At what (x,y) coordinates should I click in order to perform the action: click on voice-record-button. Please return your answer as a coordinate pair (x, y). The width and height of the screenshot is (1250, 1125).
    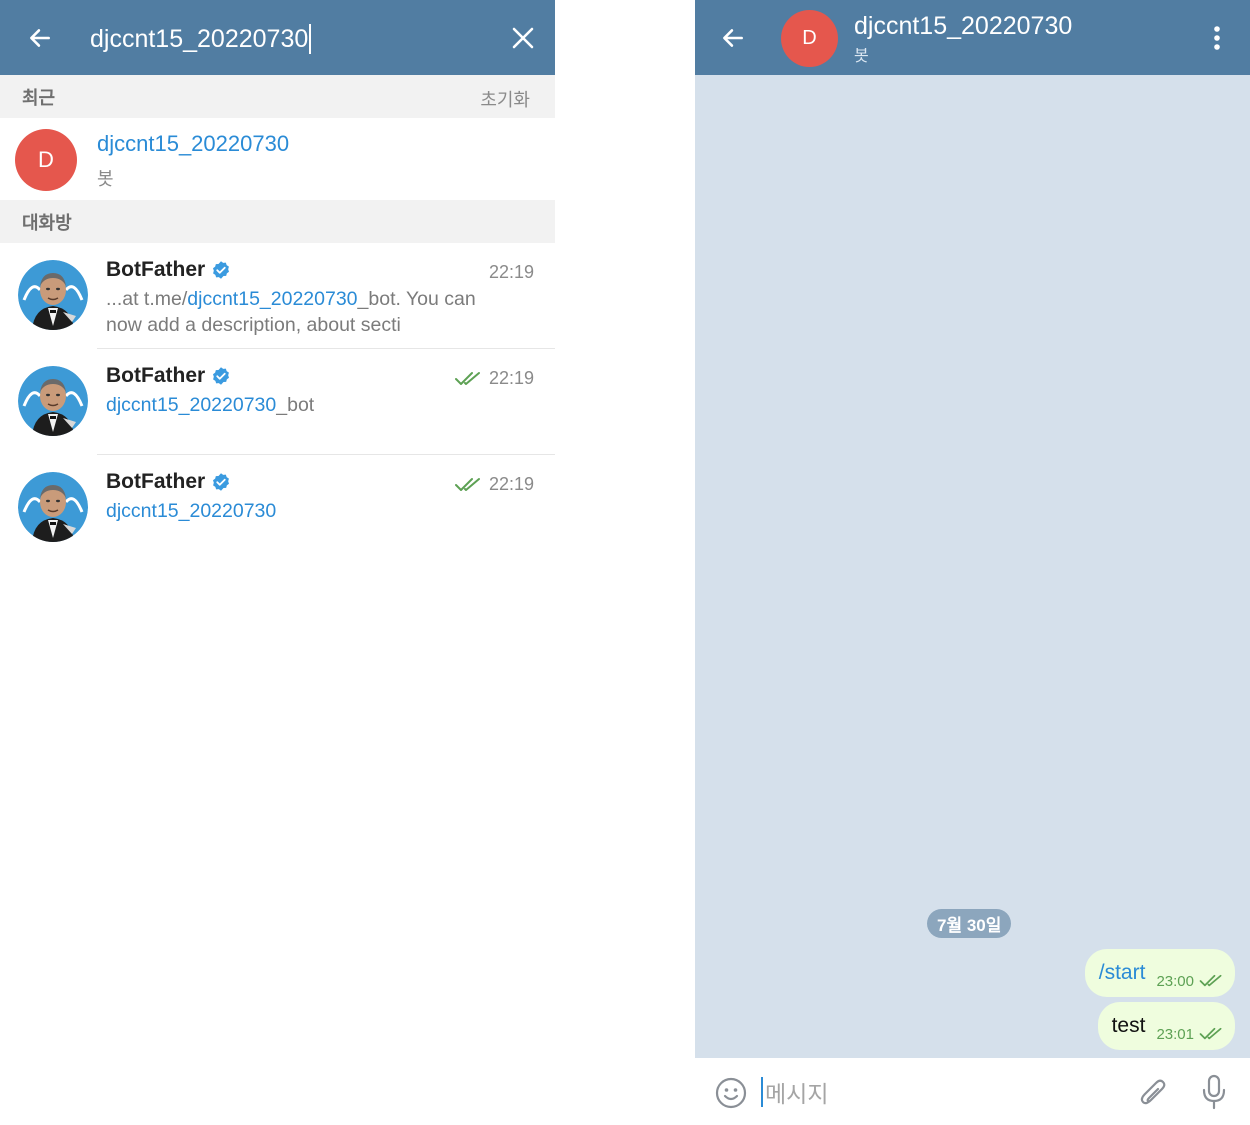
    Looking at the image, I should click on (1214, 1092).